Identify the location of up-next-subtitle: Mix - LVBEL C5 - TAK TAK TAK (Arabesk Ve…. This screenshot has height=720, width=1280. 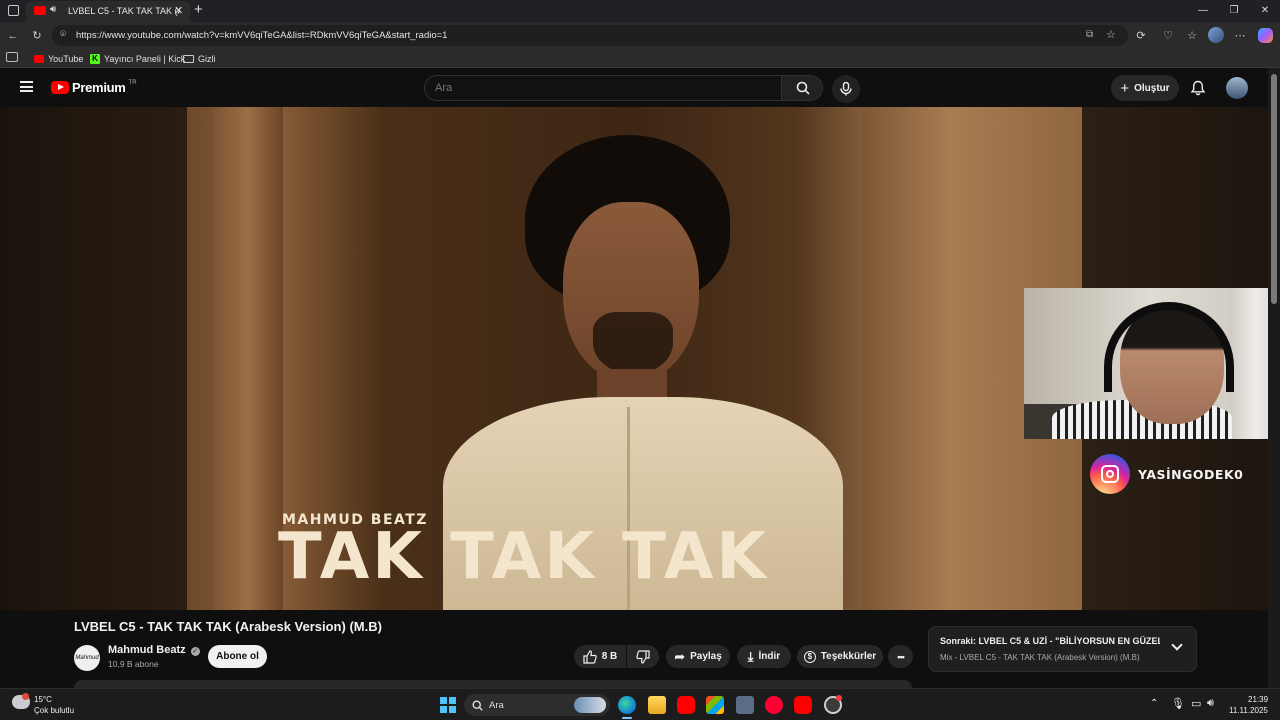
(1040, 657).